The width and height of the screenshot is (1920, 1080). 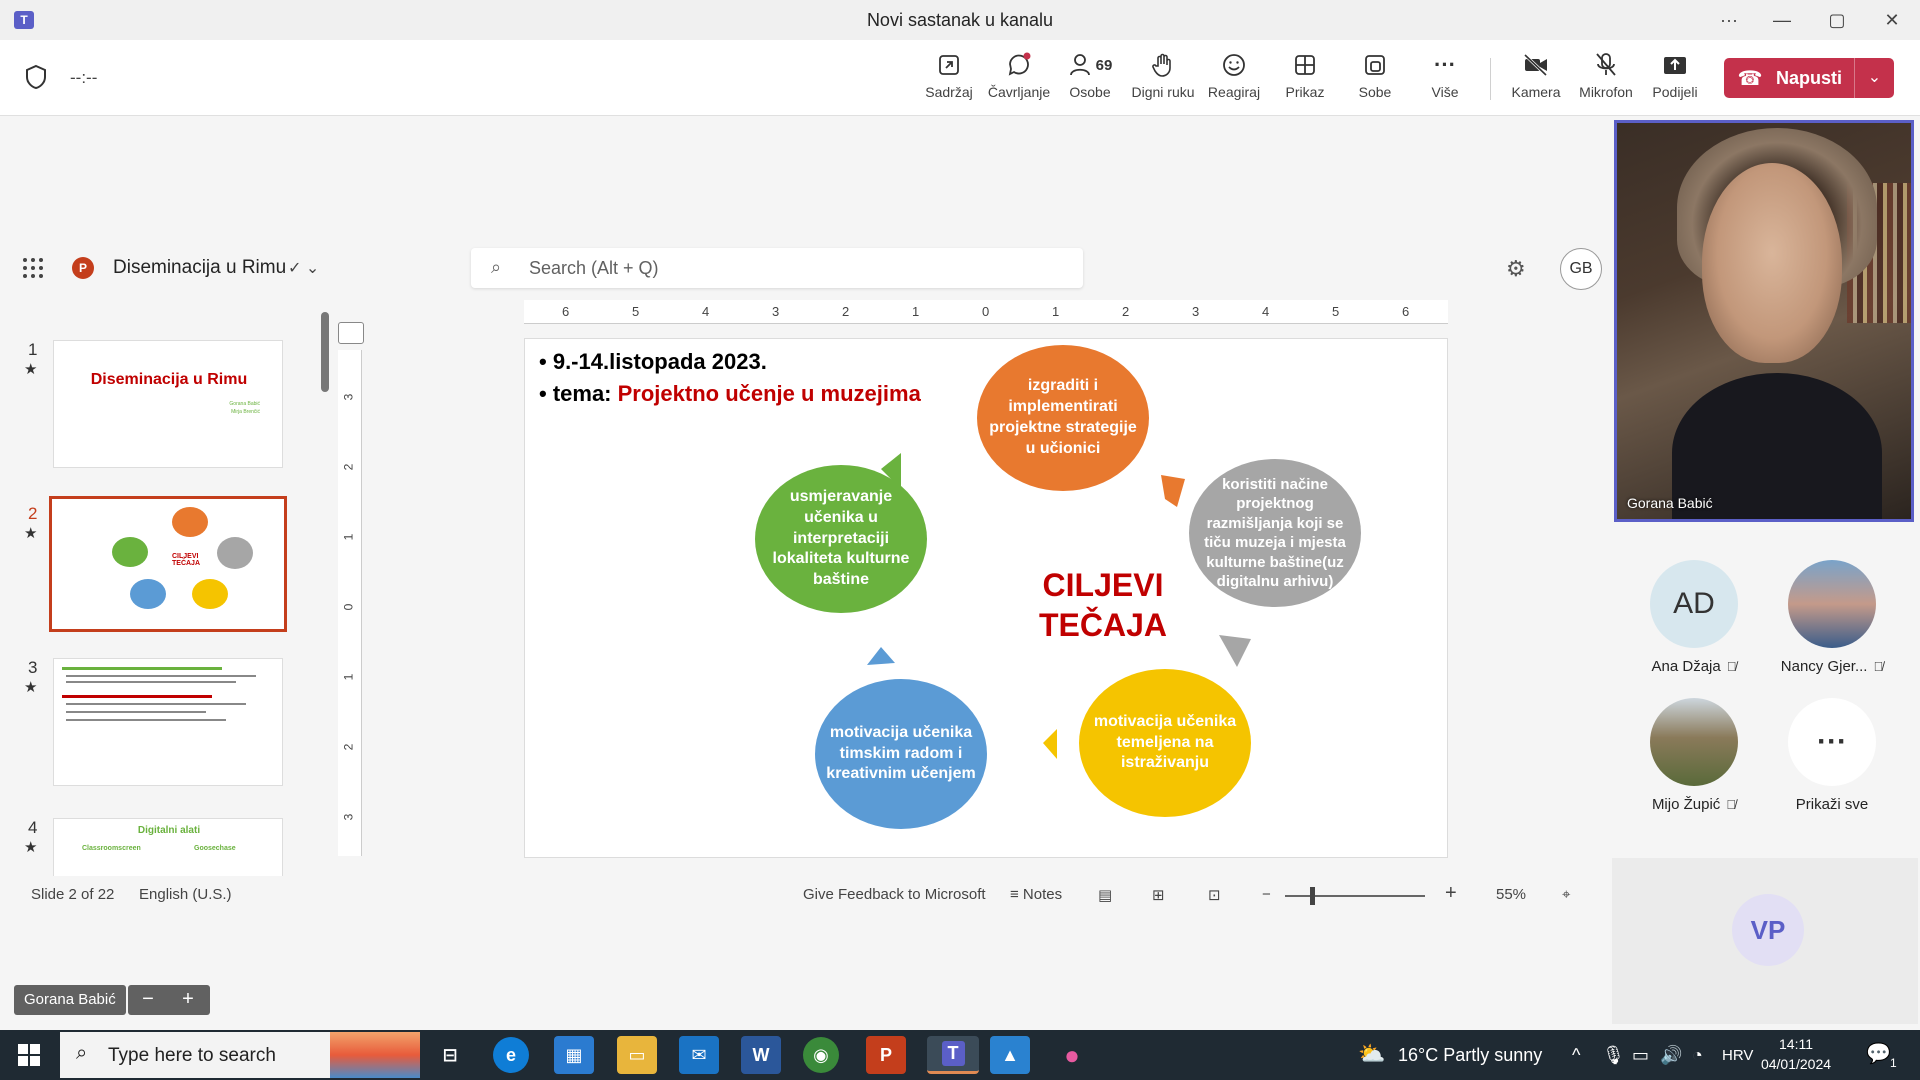 I want to click on task-view-icon: ⊟, so click(x=450, y=1055).